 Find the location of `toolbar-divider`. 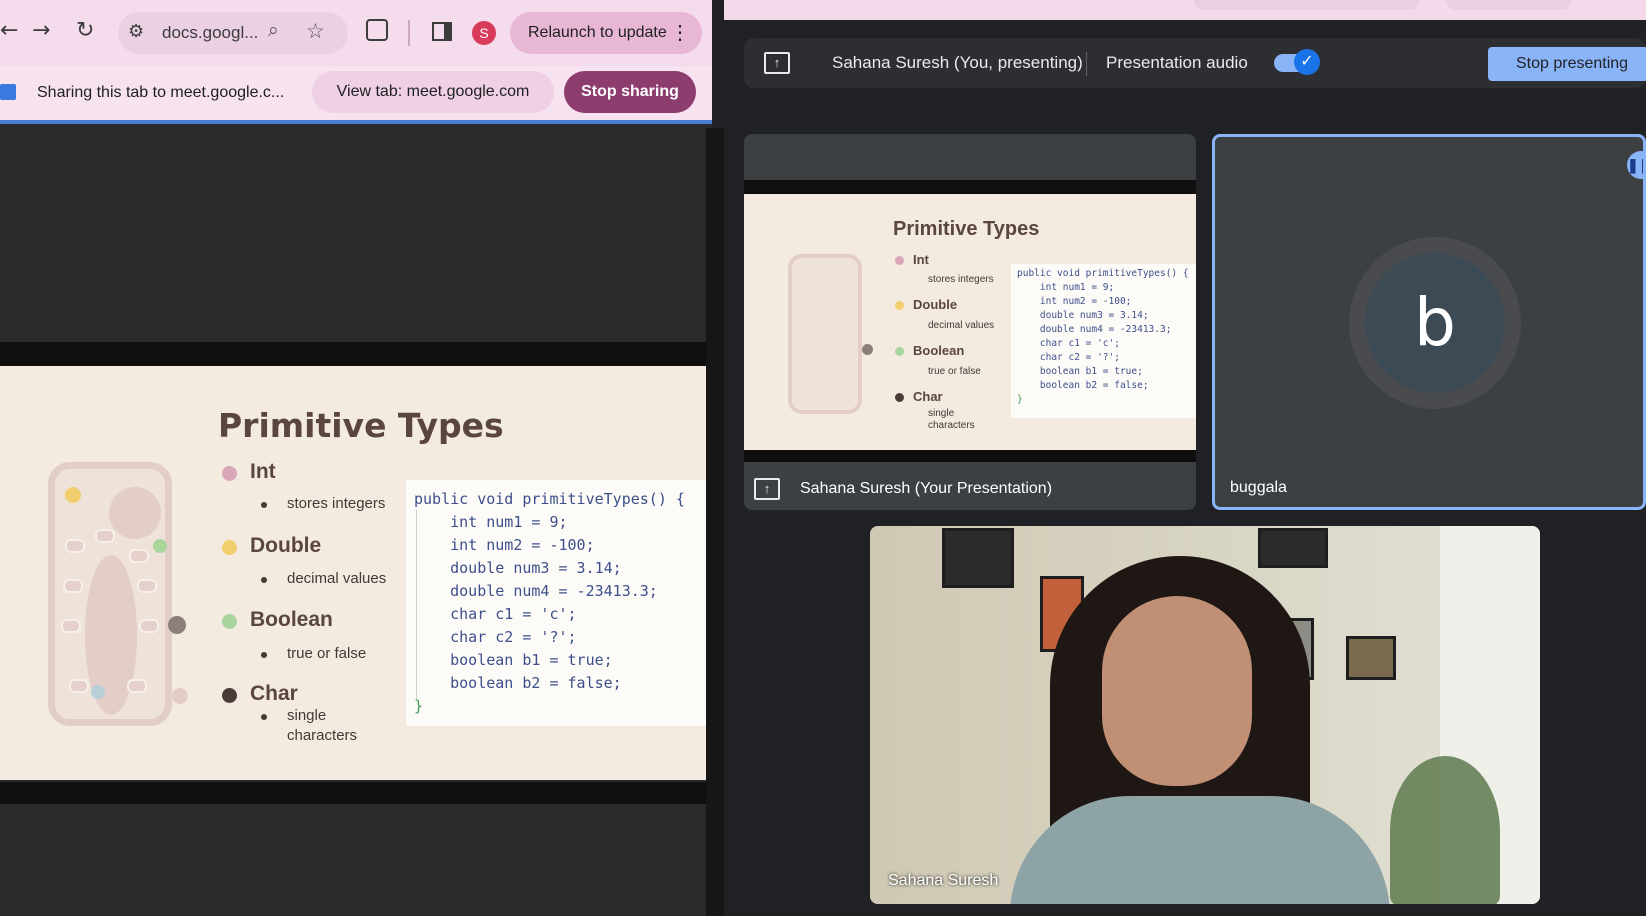

toolbar-divider is located at coordinates (409, 33).